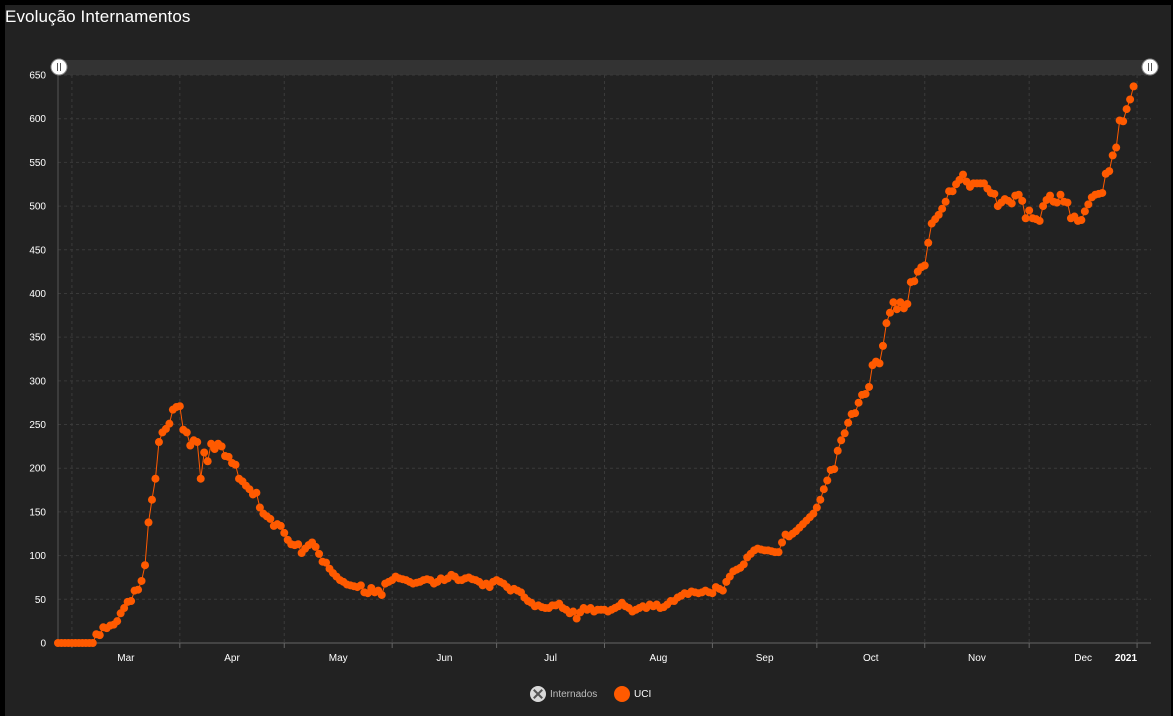  I want to click on range-scrollbar-track, so click(604, 67).